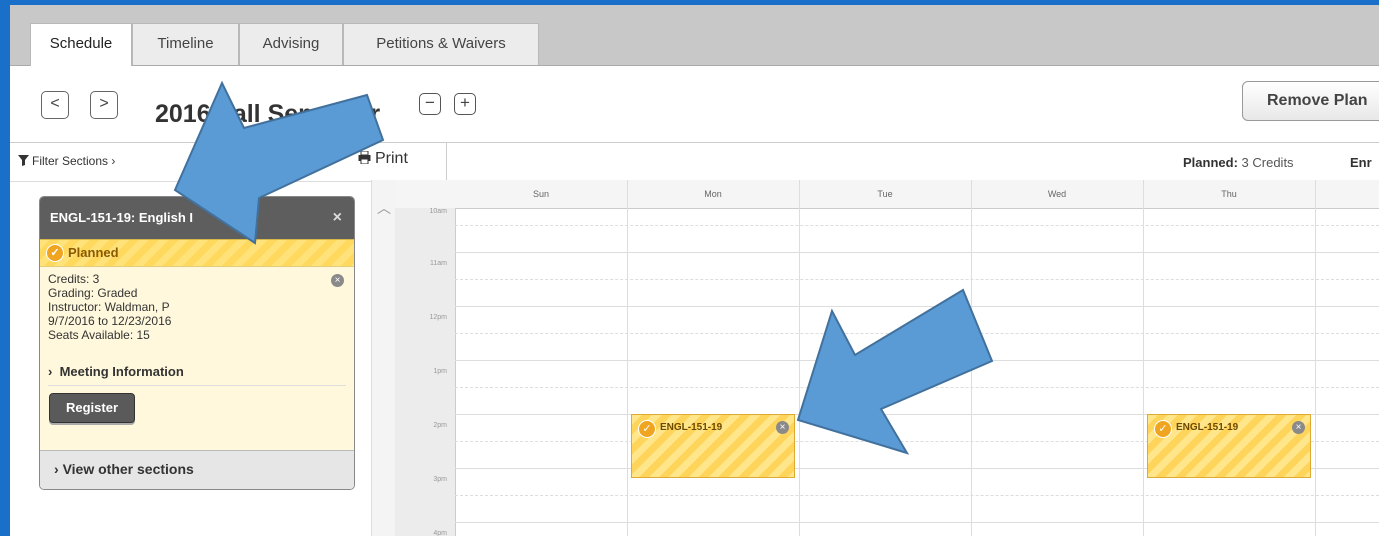 The height and width of the screenshot is (536, 1379). What do you see at coordinates (895, 371) in the screenshot?
I see `arrow-annotation-right` at bounding box center [895, 371].